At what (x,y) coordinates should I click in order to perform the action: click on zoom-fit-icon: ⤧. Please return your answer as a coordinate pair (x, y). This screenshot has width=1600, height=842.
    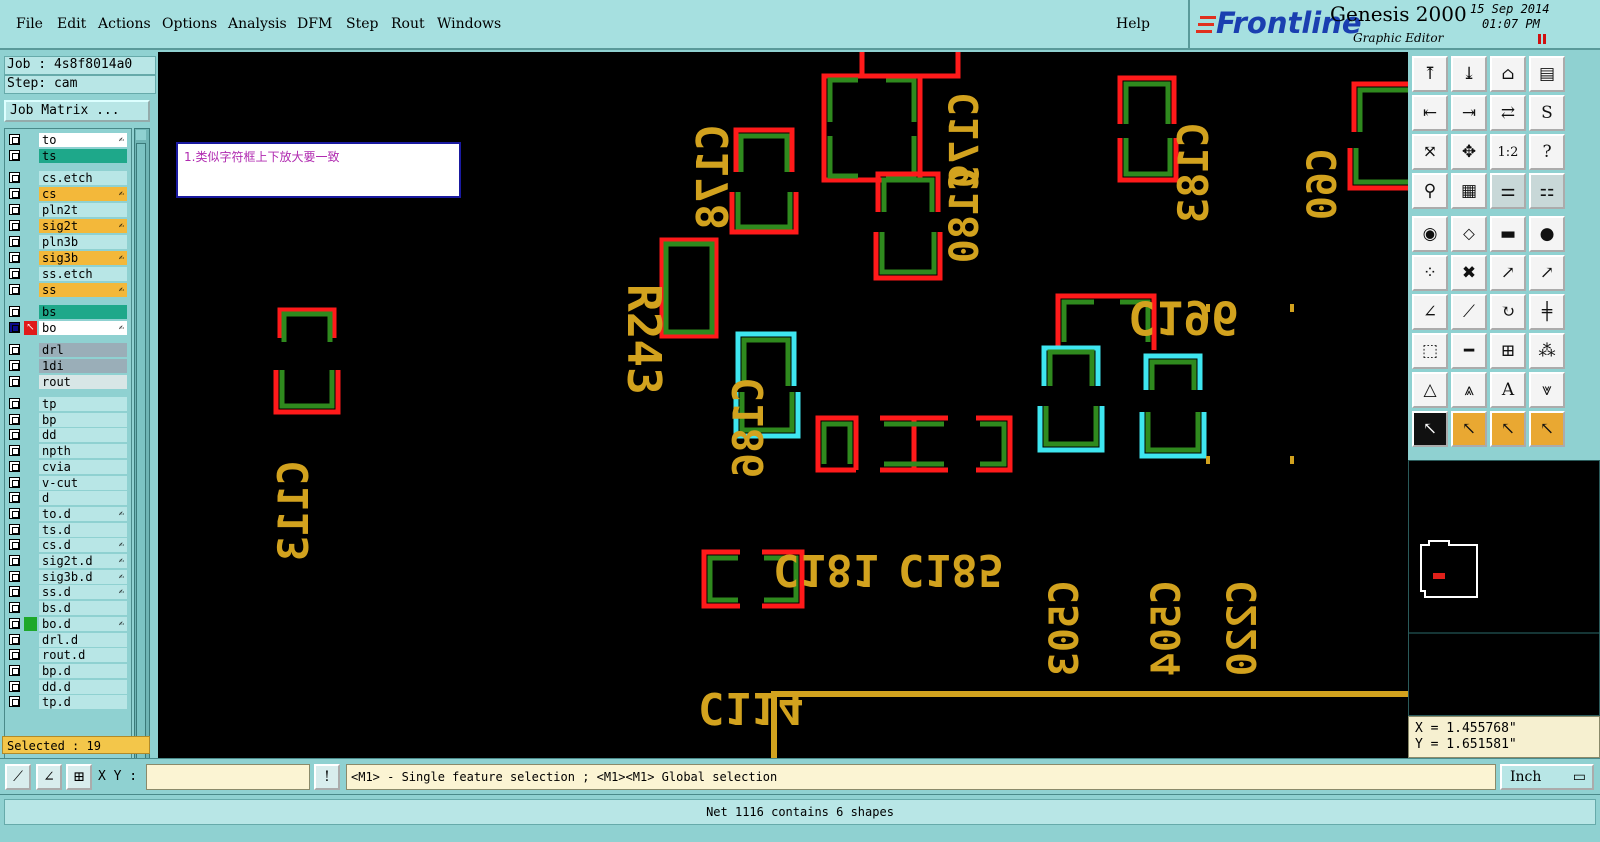
    Looking at the image, I should click on (1430, 152).